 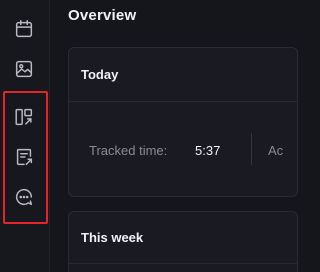 I want to click on highlight-box, so click(x=25, y=157).